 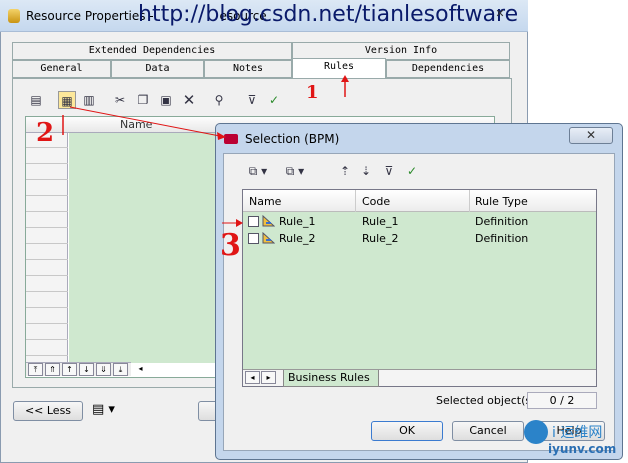 I want to click on grid-name-column-cells, so click(x=149, y=248).